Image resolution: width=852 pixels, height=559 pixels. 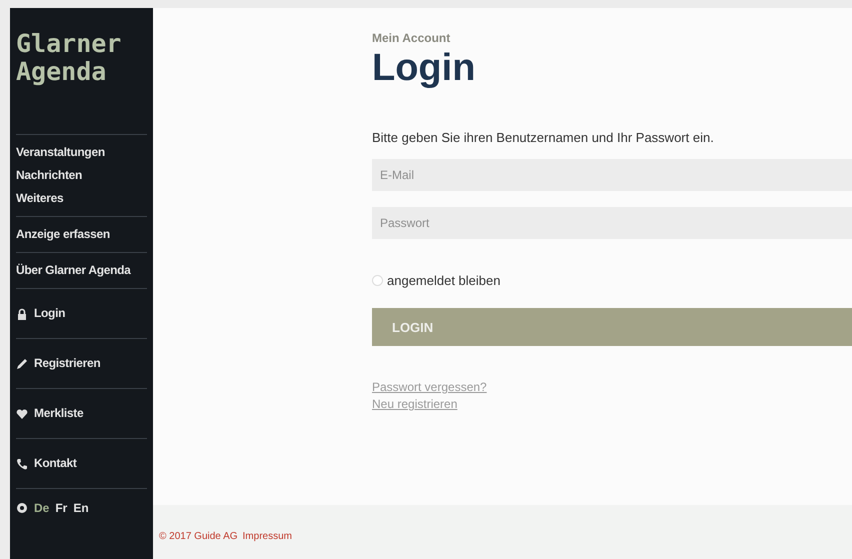 I want to click on checkbox-label: angemeldet bleiben, so click(x=443, y=280).